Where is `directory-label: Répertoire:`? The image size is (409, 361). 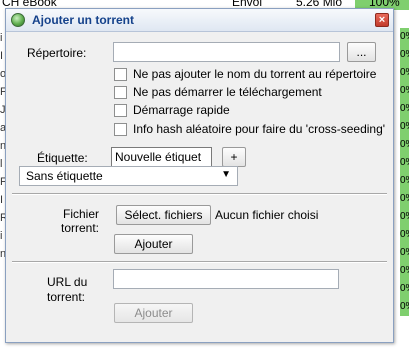
directory-label: Répertoire: is located at coordinates (57, 53).